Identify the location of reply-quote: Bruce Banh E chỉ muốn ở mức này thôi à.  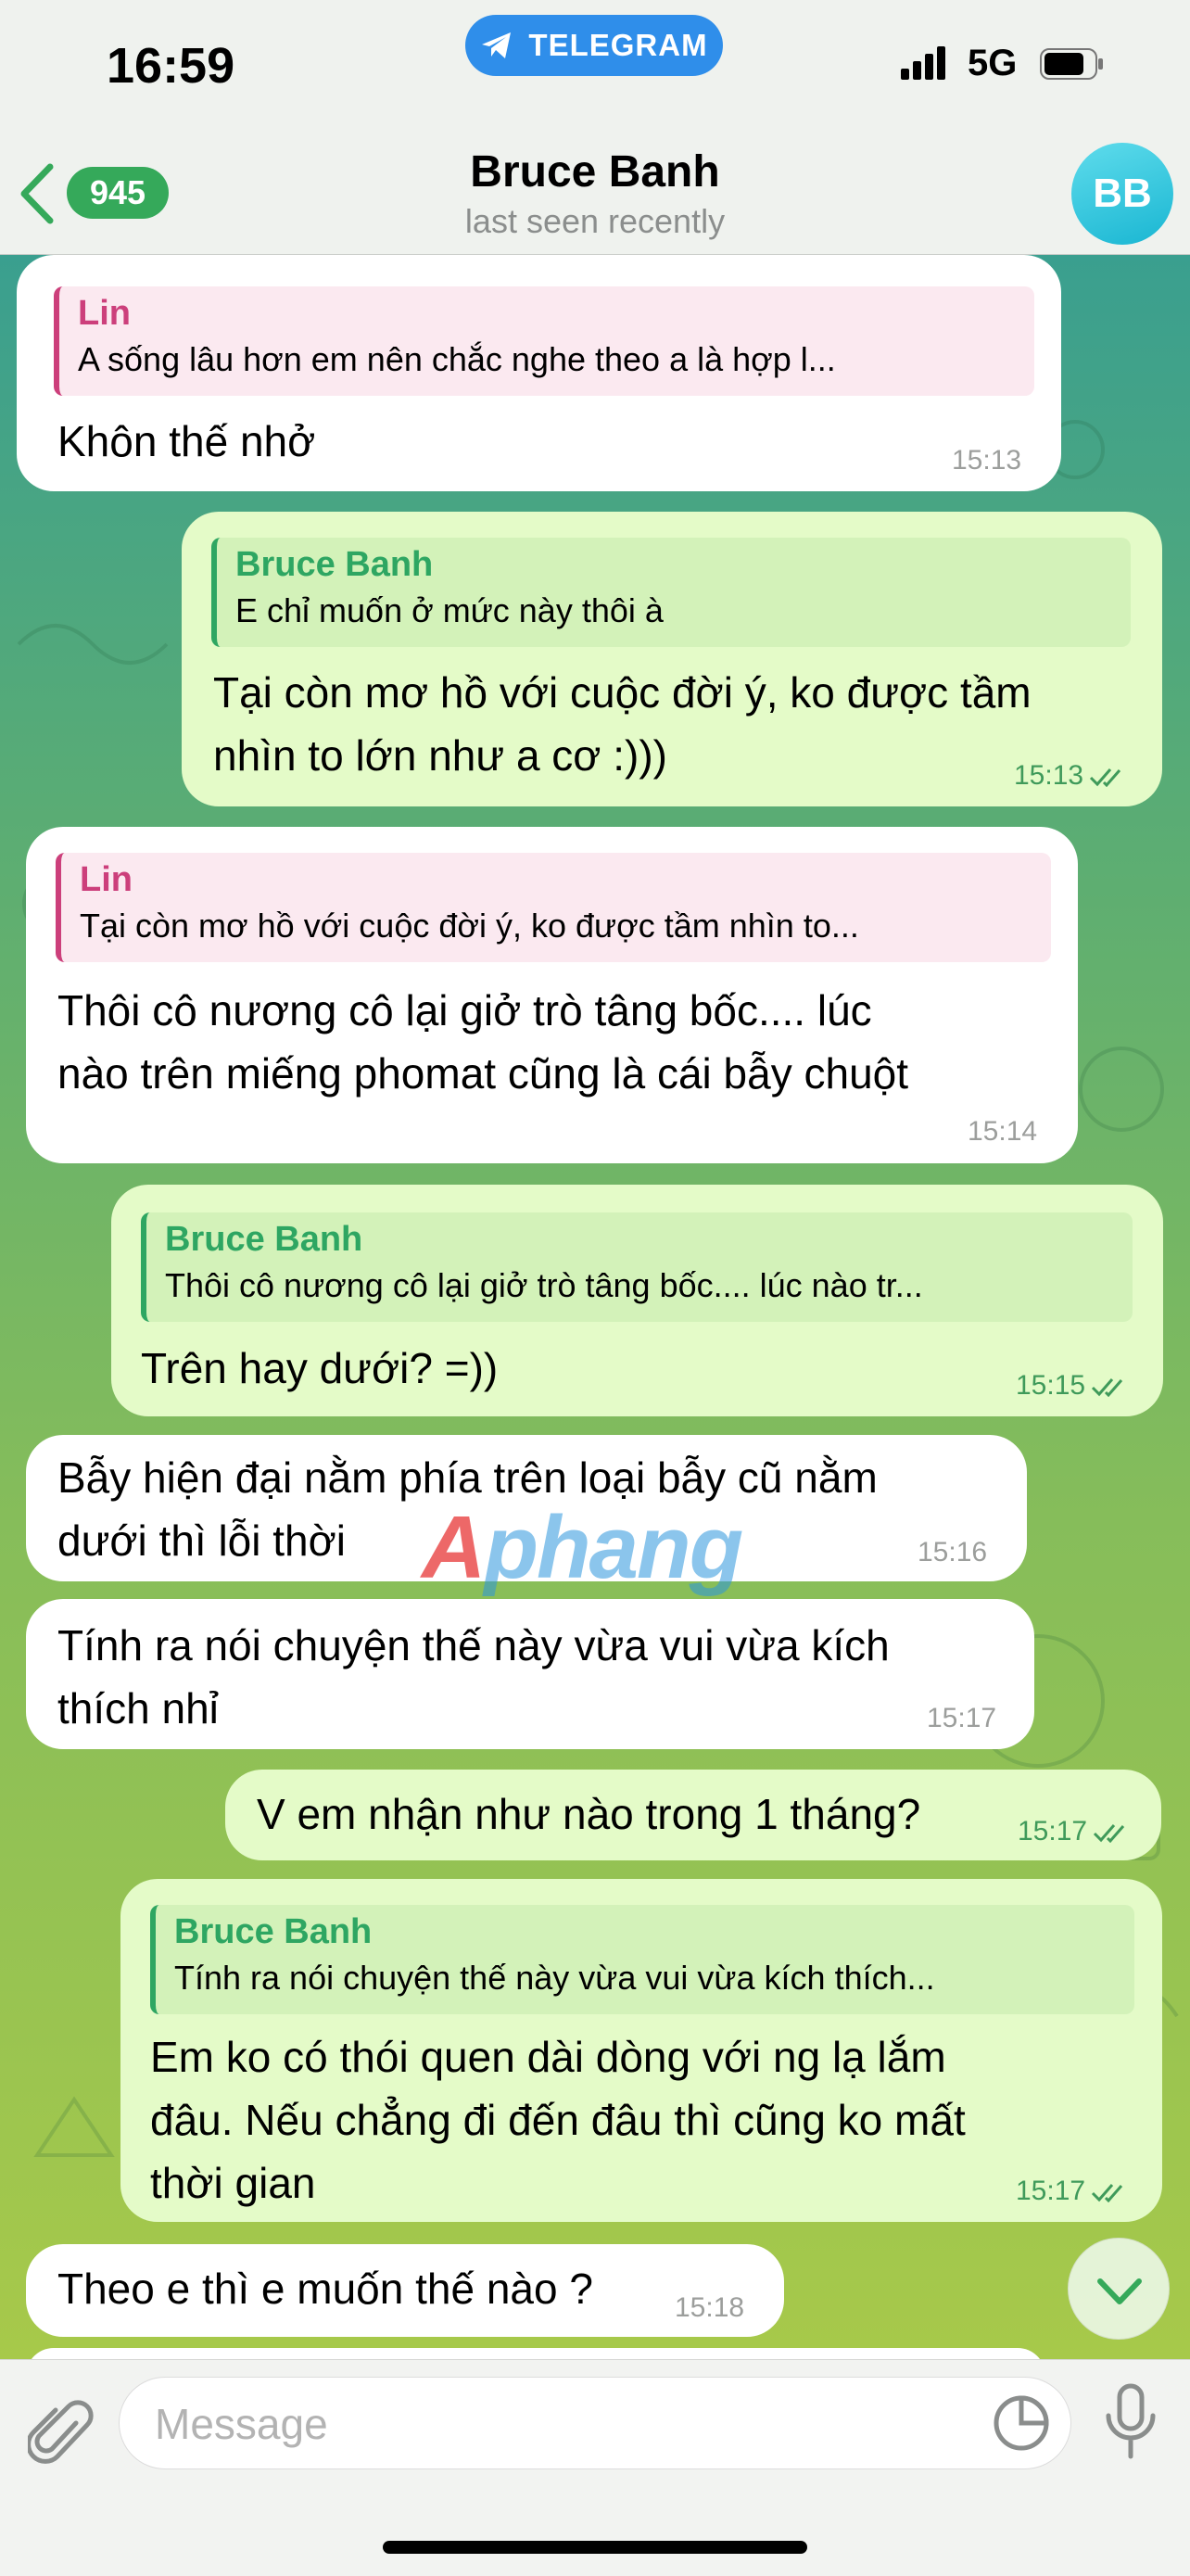
(671, 592).